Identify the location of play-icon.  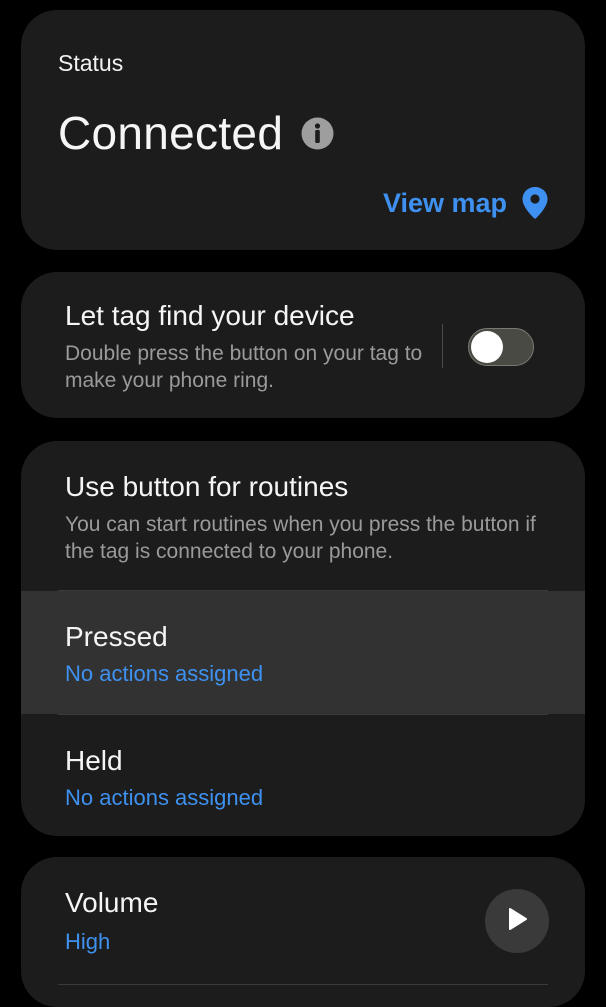
(517, 921).